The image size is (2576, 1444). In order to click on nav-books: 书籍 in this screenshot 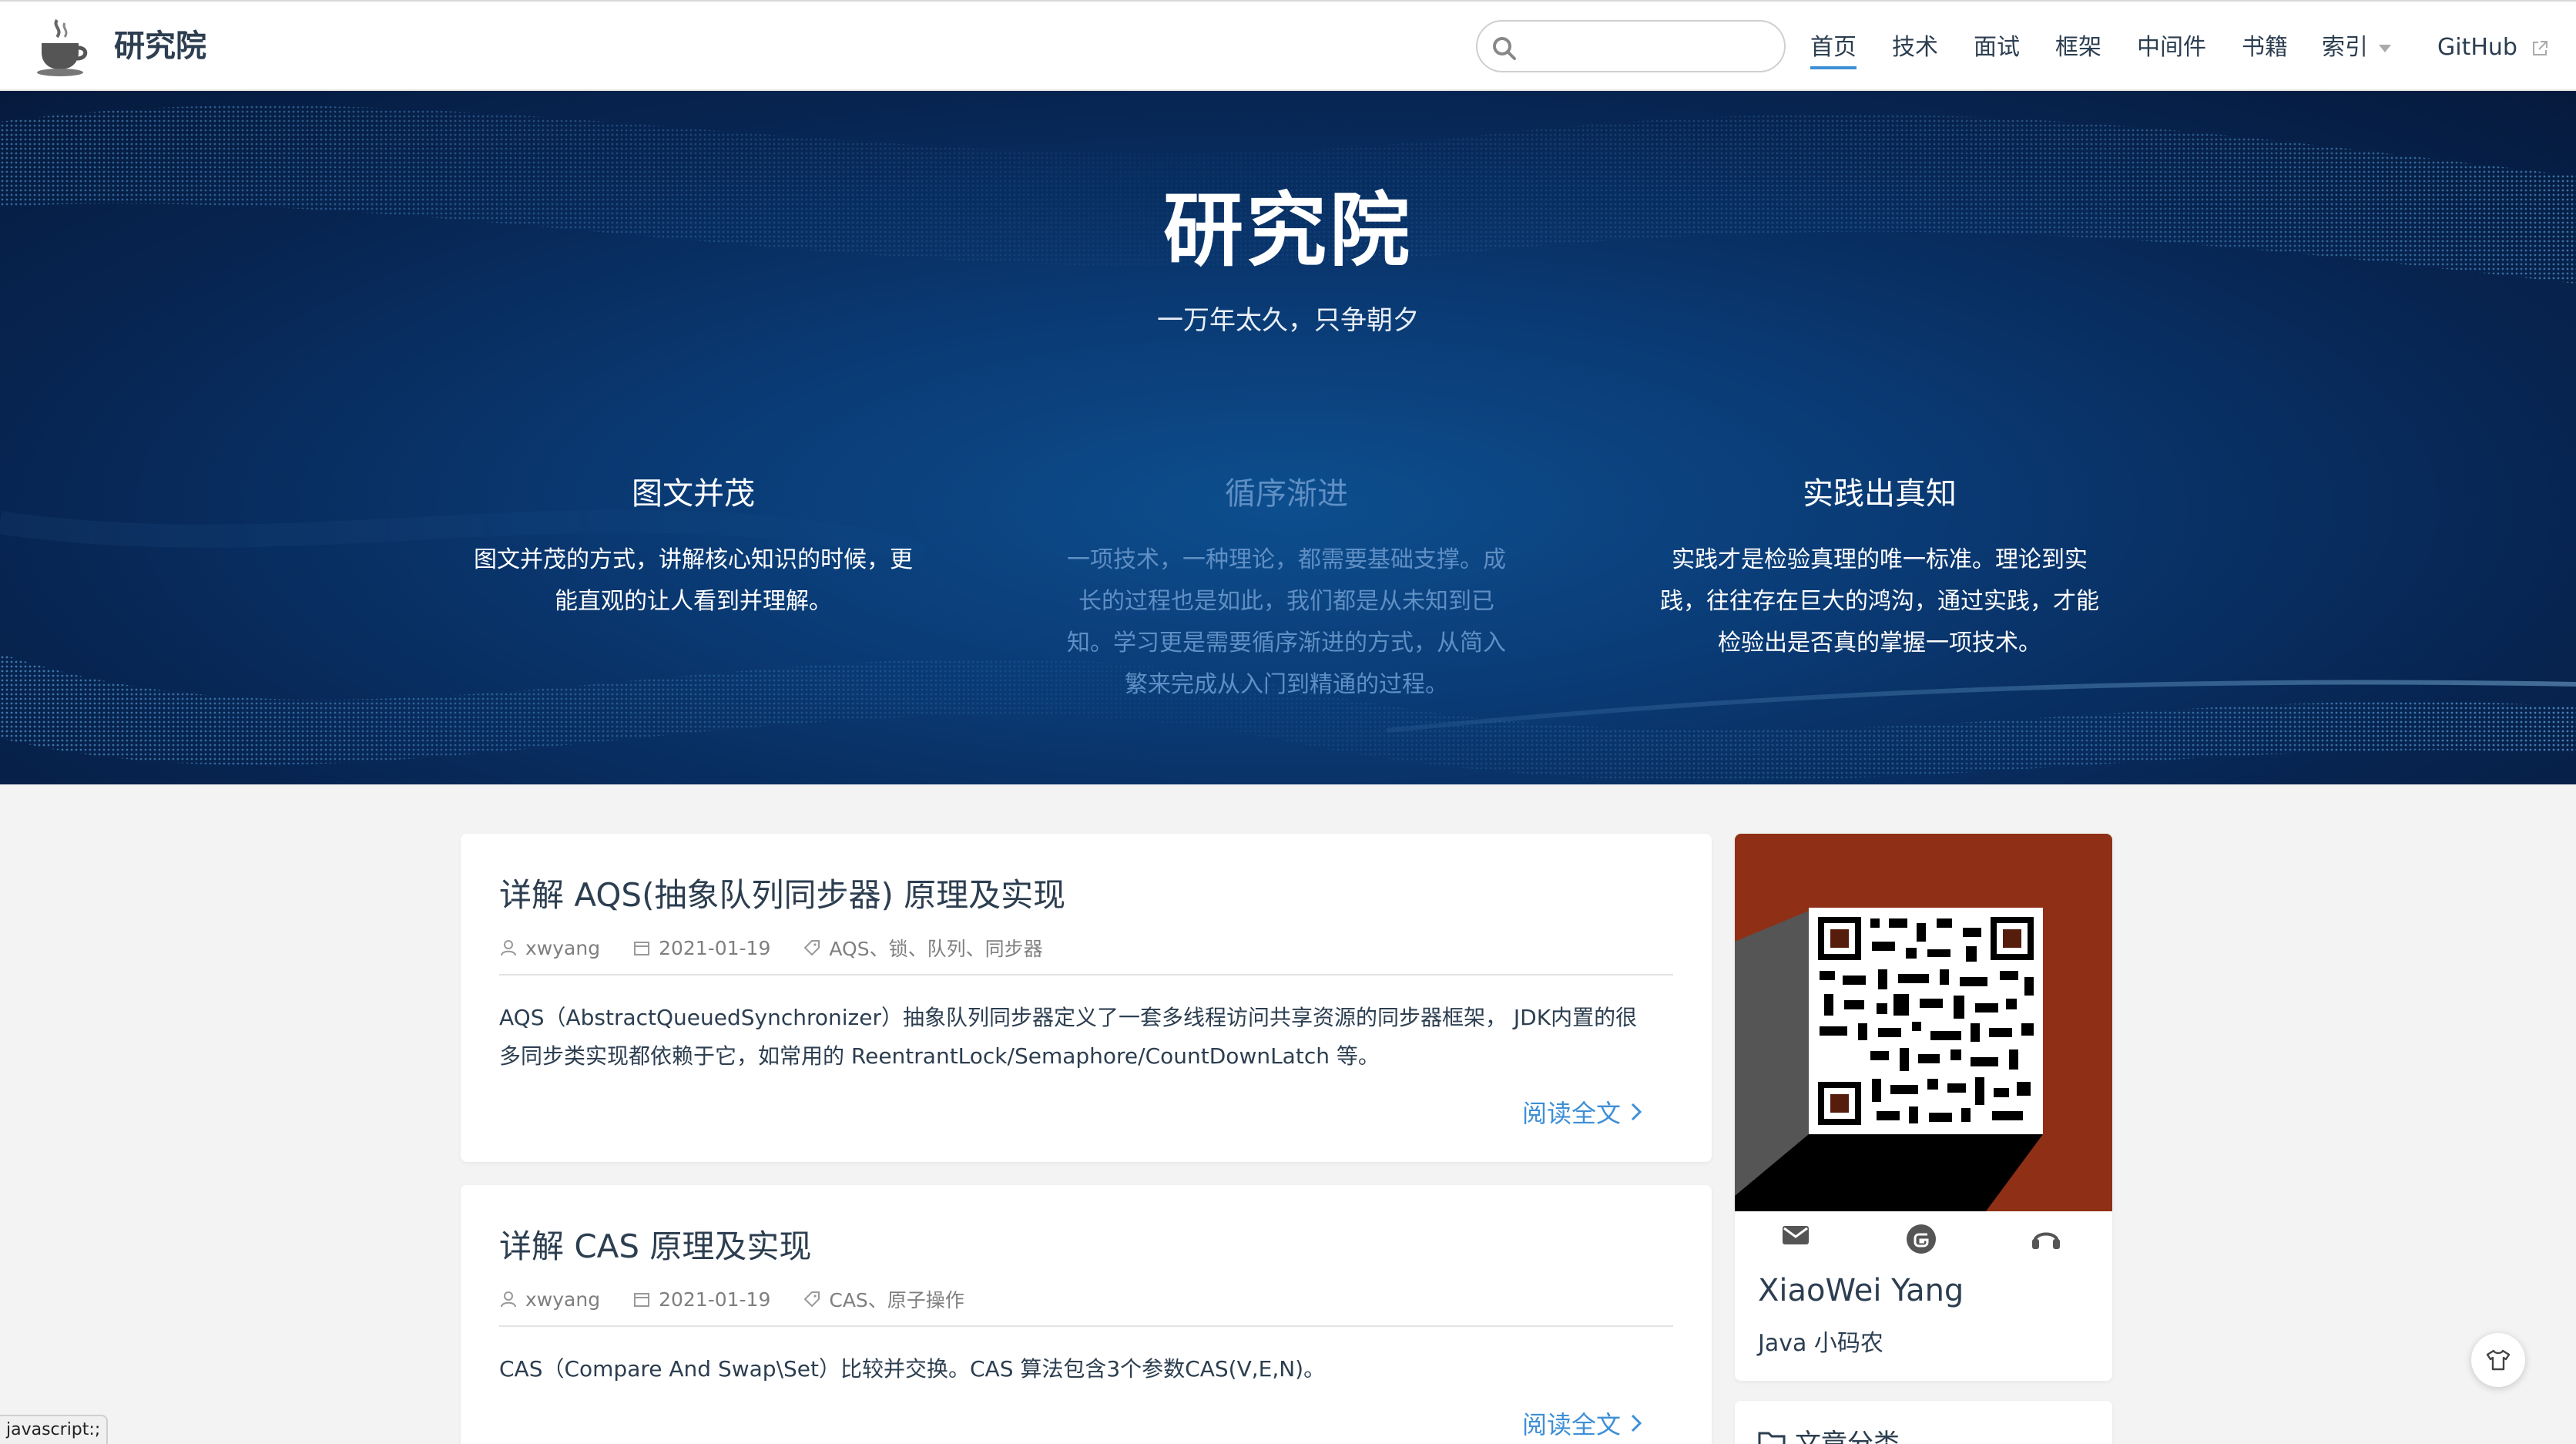, I will do `click(2265, 48)`.